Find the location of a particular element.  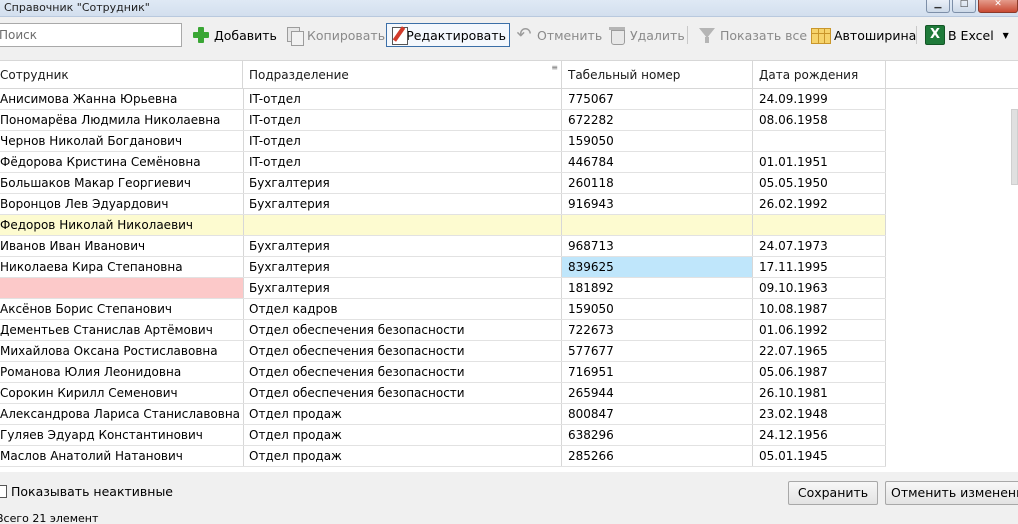

add-button: Добавить is located at coordinates (234, 35).